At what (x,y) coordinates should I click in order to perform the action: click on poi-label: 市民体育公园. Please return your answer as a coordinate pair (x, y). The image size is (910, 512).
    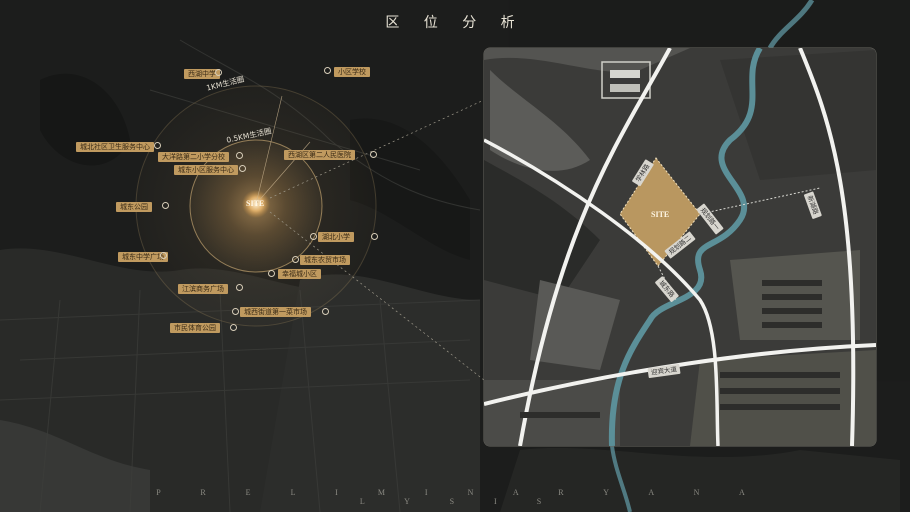
    Looking at the image, I should click on (195, 328).